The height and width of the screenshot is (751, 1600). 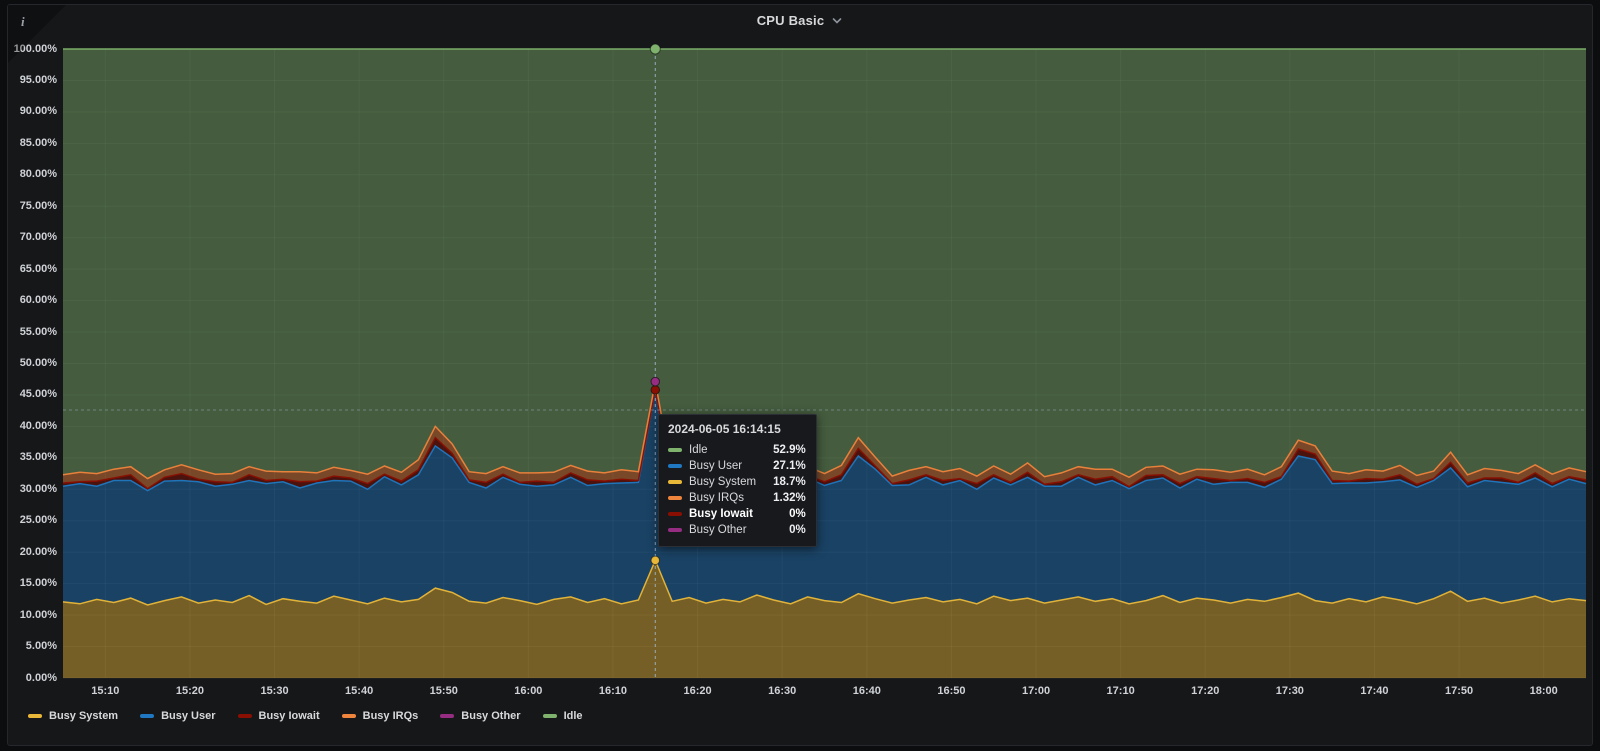 What do you see at coordinates (573, 716) in the screenshot?
I see `legend-item-label: Idle` at bounding box center [573, 716].